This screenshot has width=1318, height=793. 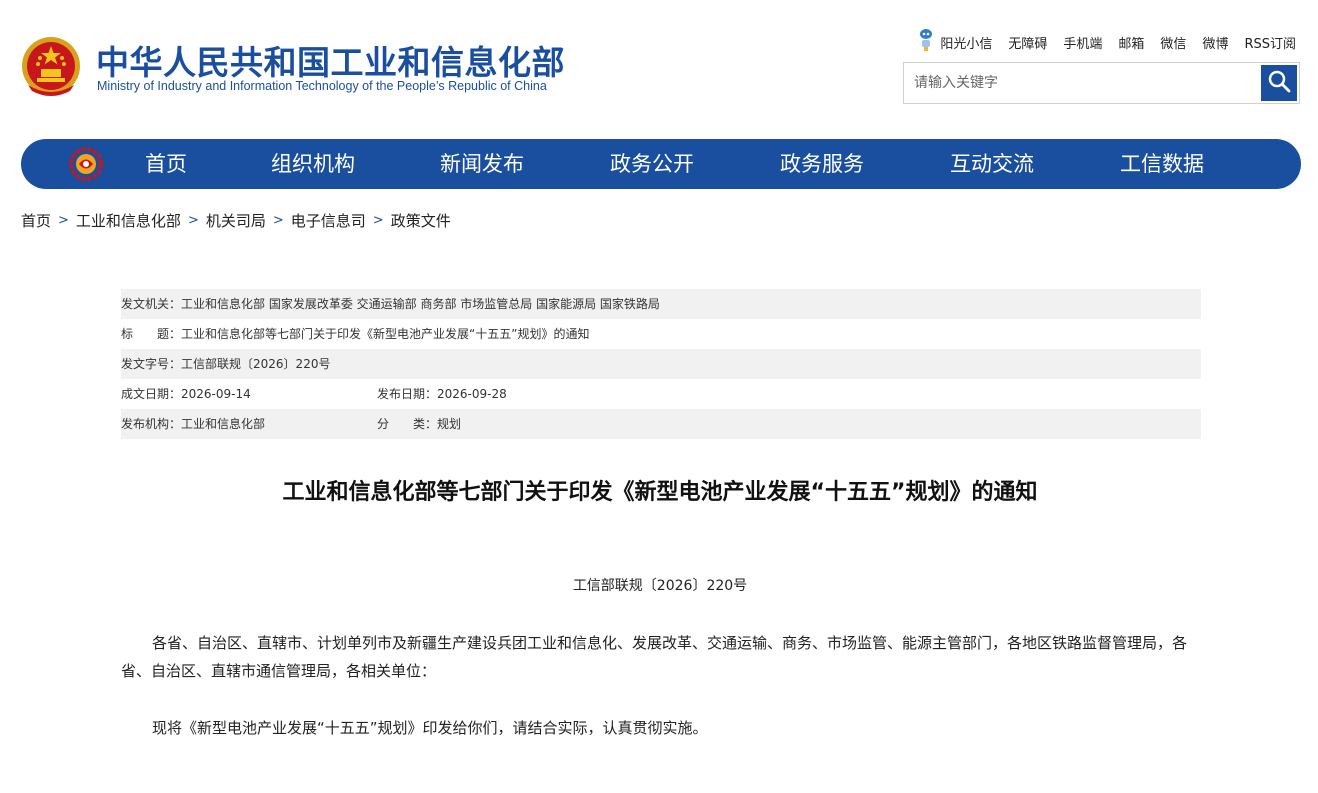 I want to click on meta-label: 发布机构：, so click(x=151, y=424).